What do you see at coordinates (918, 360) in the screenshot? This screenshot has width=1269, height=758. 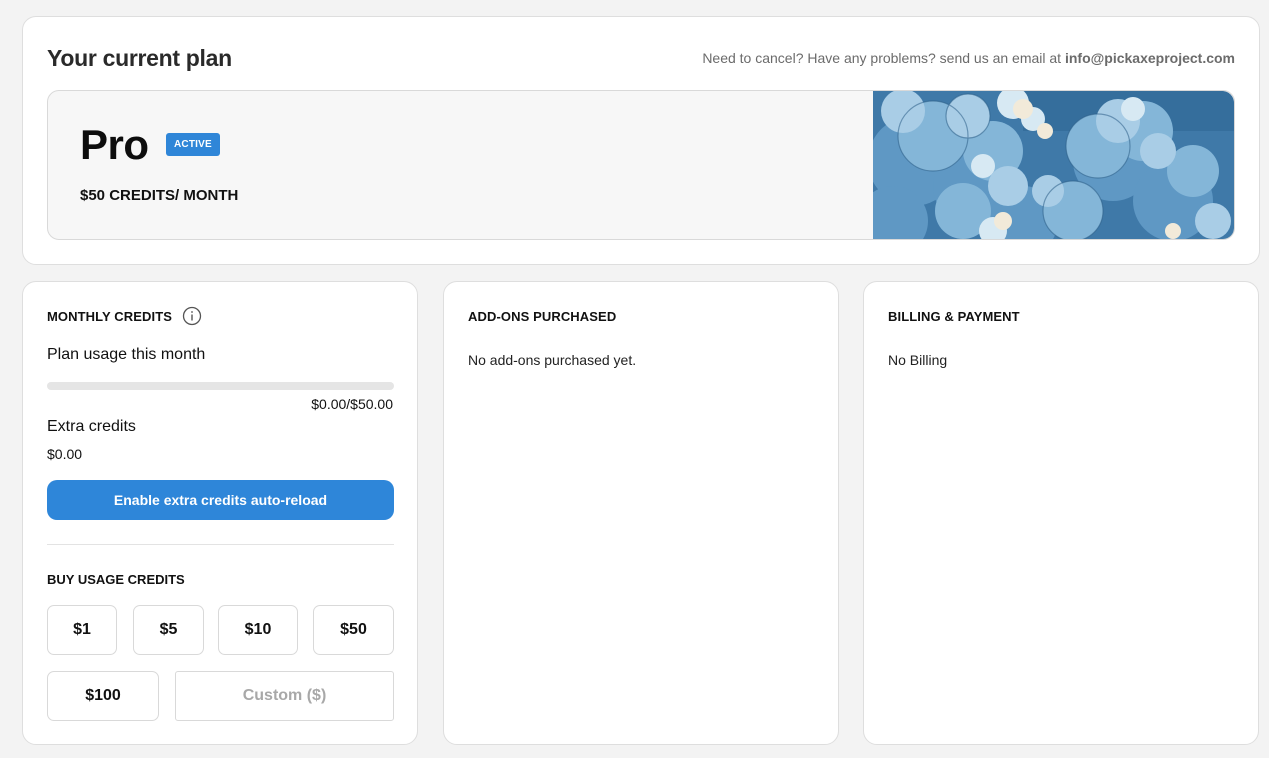 I see `billing-empty-text: No Billing` at bounding box center [918, 360].